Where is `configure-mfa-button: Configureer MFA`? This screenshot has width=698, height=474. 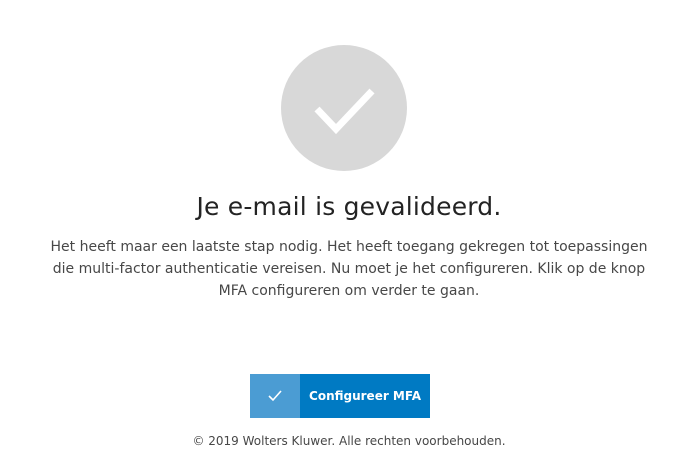 configure-mfa-button: Configureer MFA is located at coordinates (340, 396).